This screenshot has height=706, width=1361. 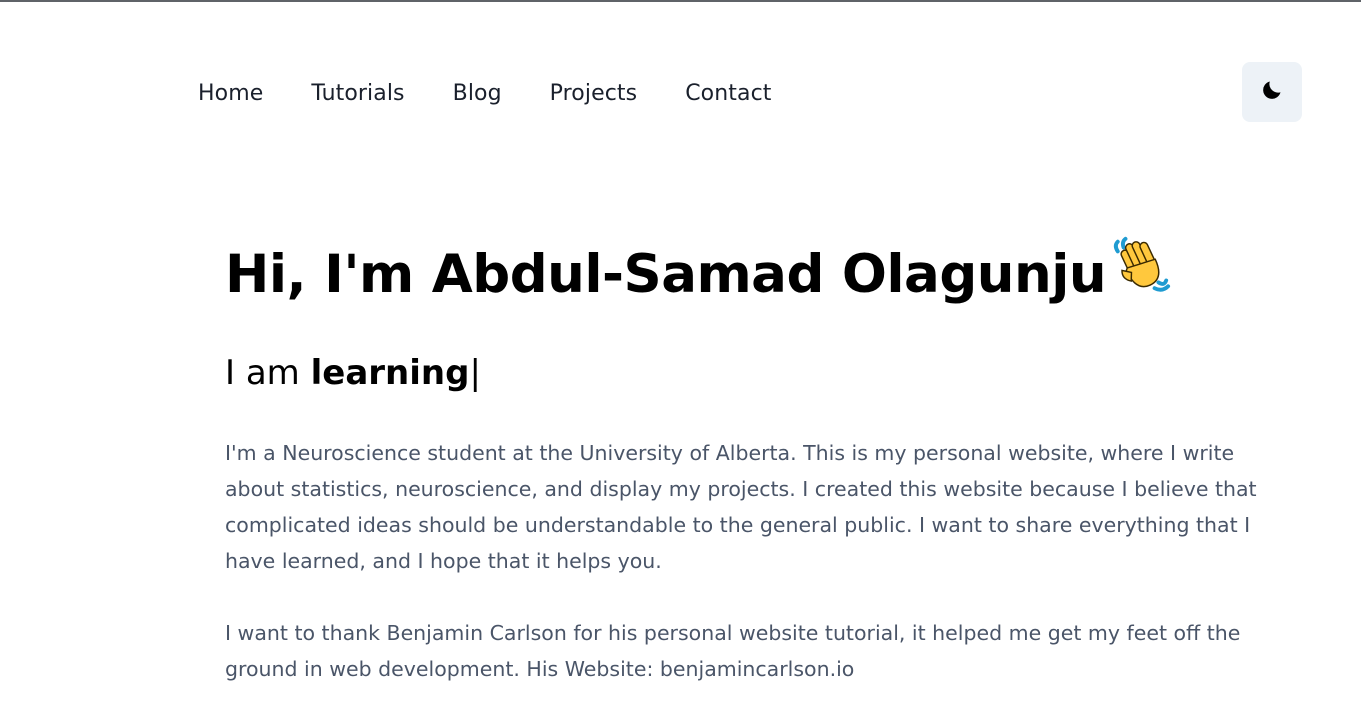 I want to click on typing-subtitle: I am learning|, so click(x=353, y=373).